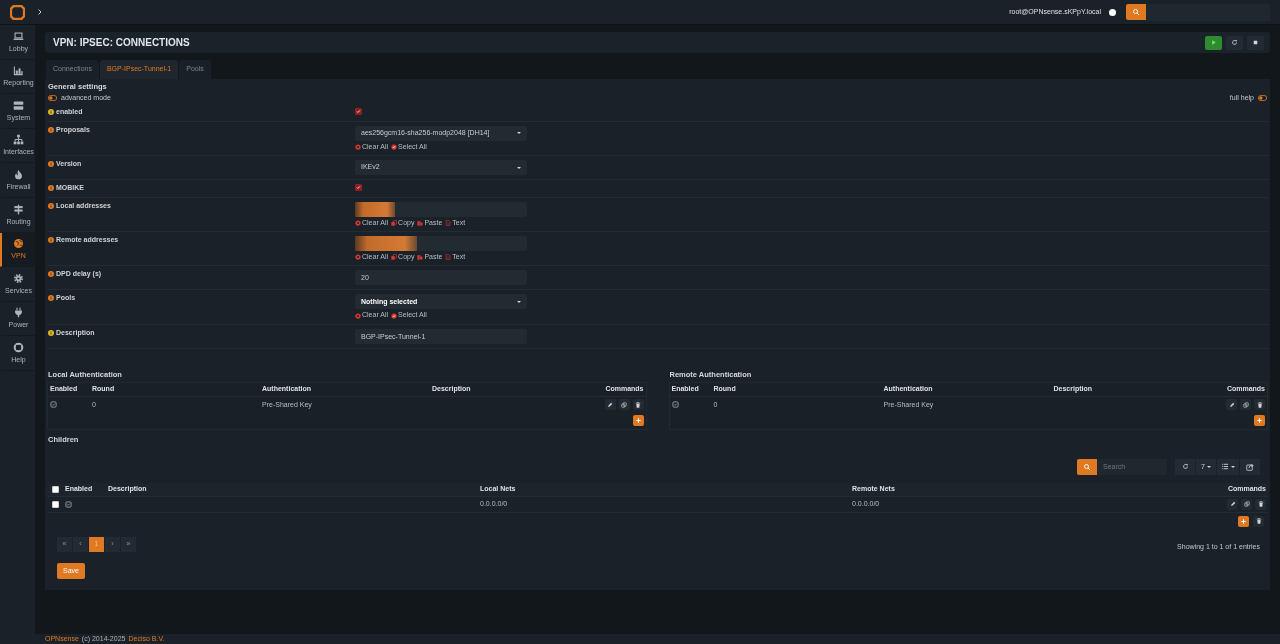  Describe the element at coordinates (18, 278) in the screenshot. I see `gear-icon` at that location.